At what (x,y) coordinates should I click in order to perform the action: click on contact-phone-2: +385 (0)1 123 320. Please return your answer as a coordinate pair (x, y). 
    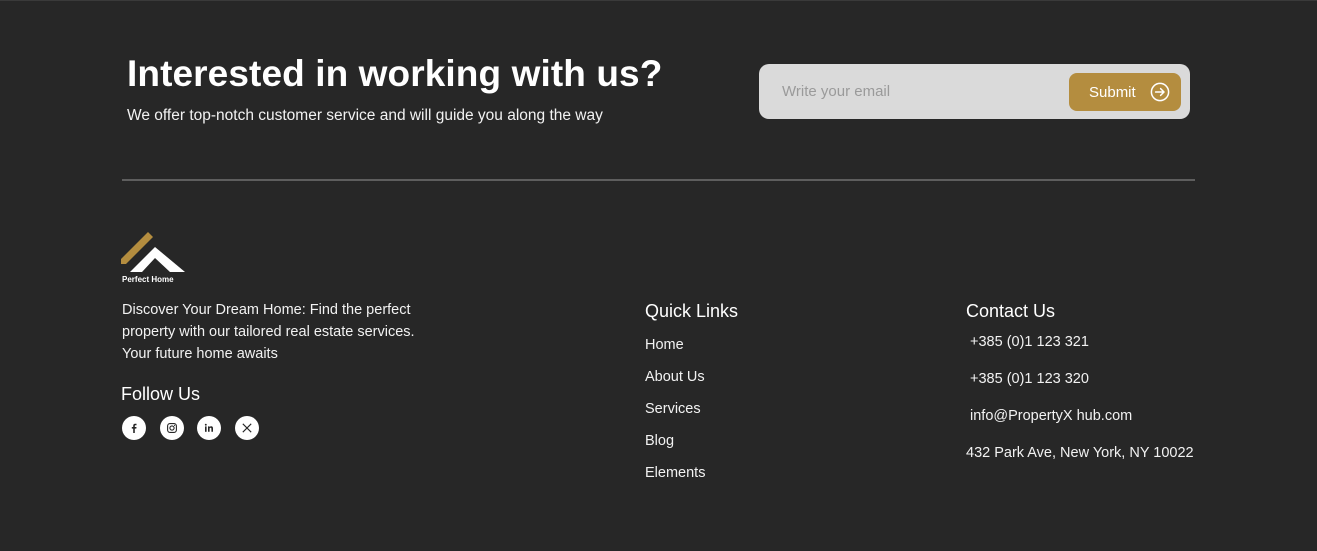
    Looking at the image, I should click on (1029, 379).